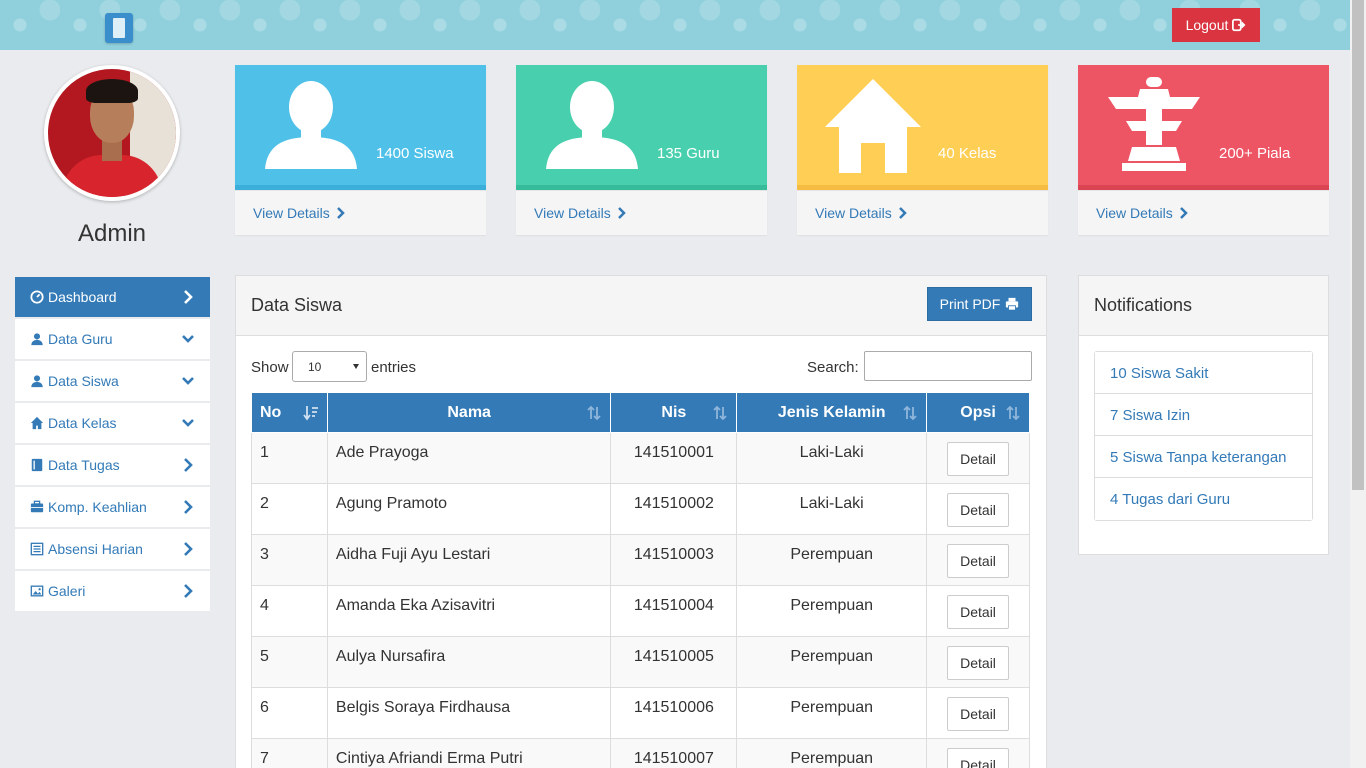  Describe the element at coordinates (1358, 245) in the screenshot. I see `scrollbar-thumb` at that location.